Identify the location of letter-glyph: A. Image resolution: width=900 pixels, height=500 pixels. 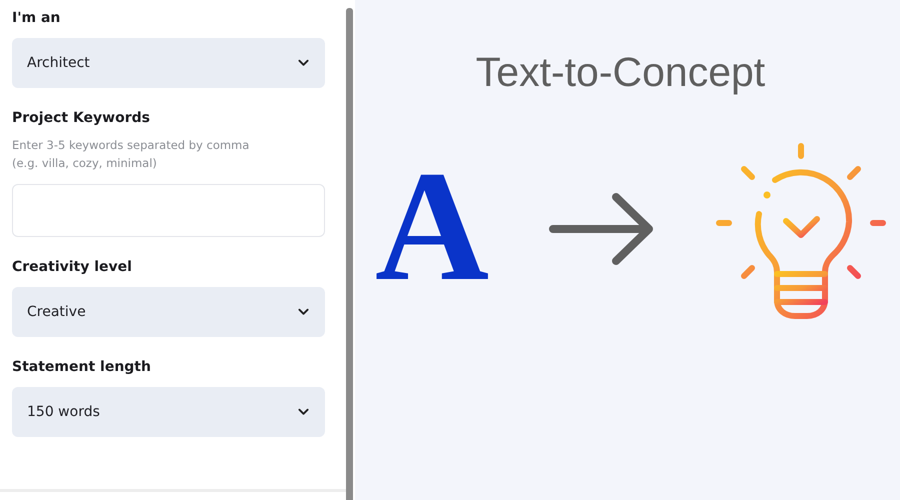
(432, 227).